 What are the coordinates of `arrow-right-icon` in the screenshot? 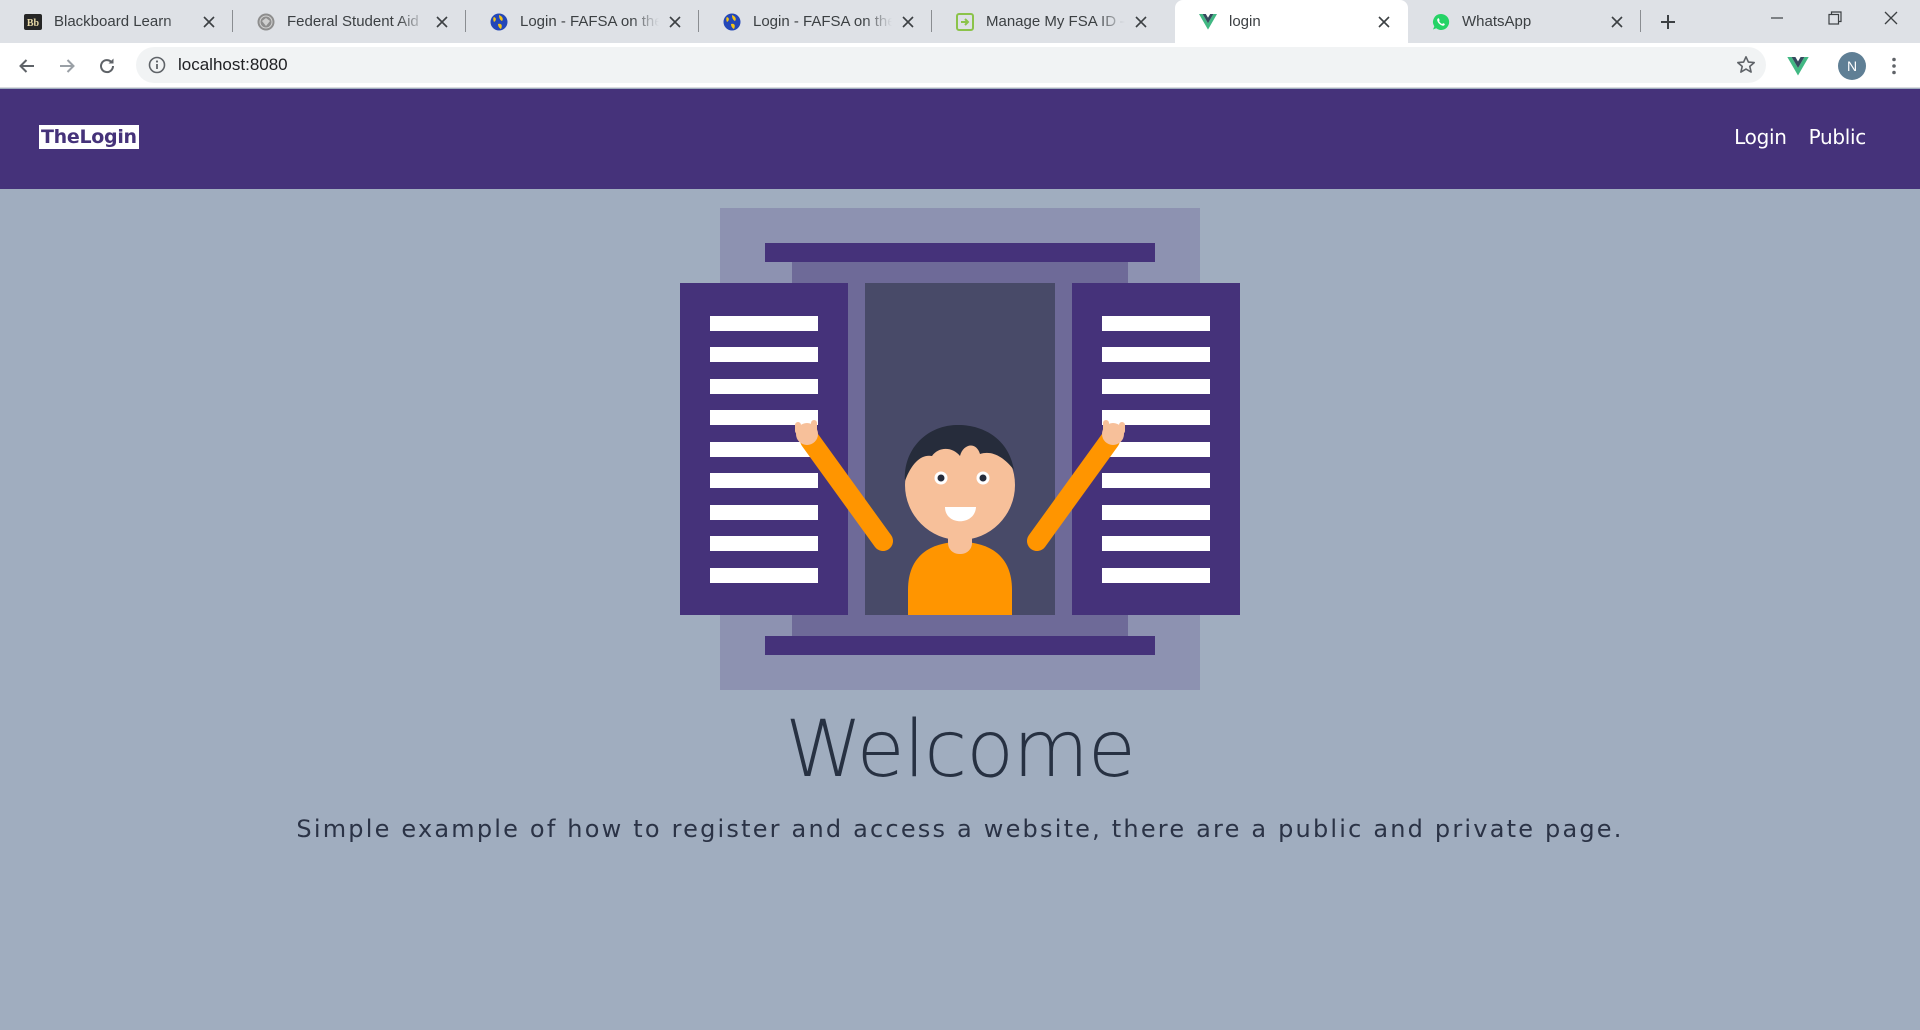 It's located at (67, 66).